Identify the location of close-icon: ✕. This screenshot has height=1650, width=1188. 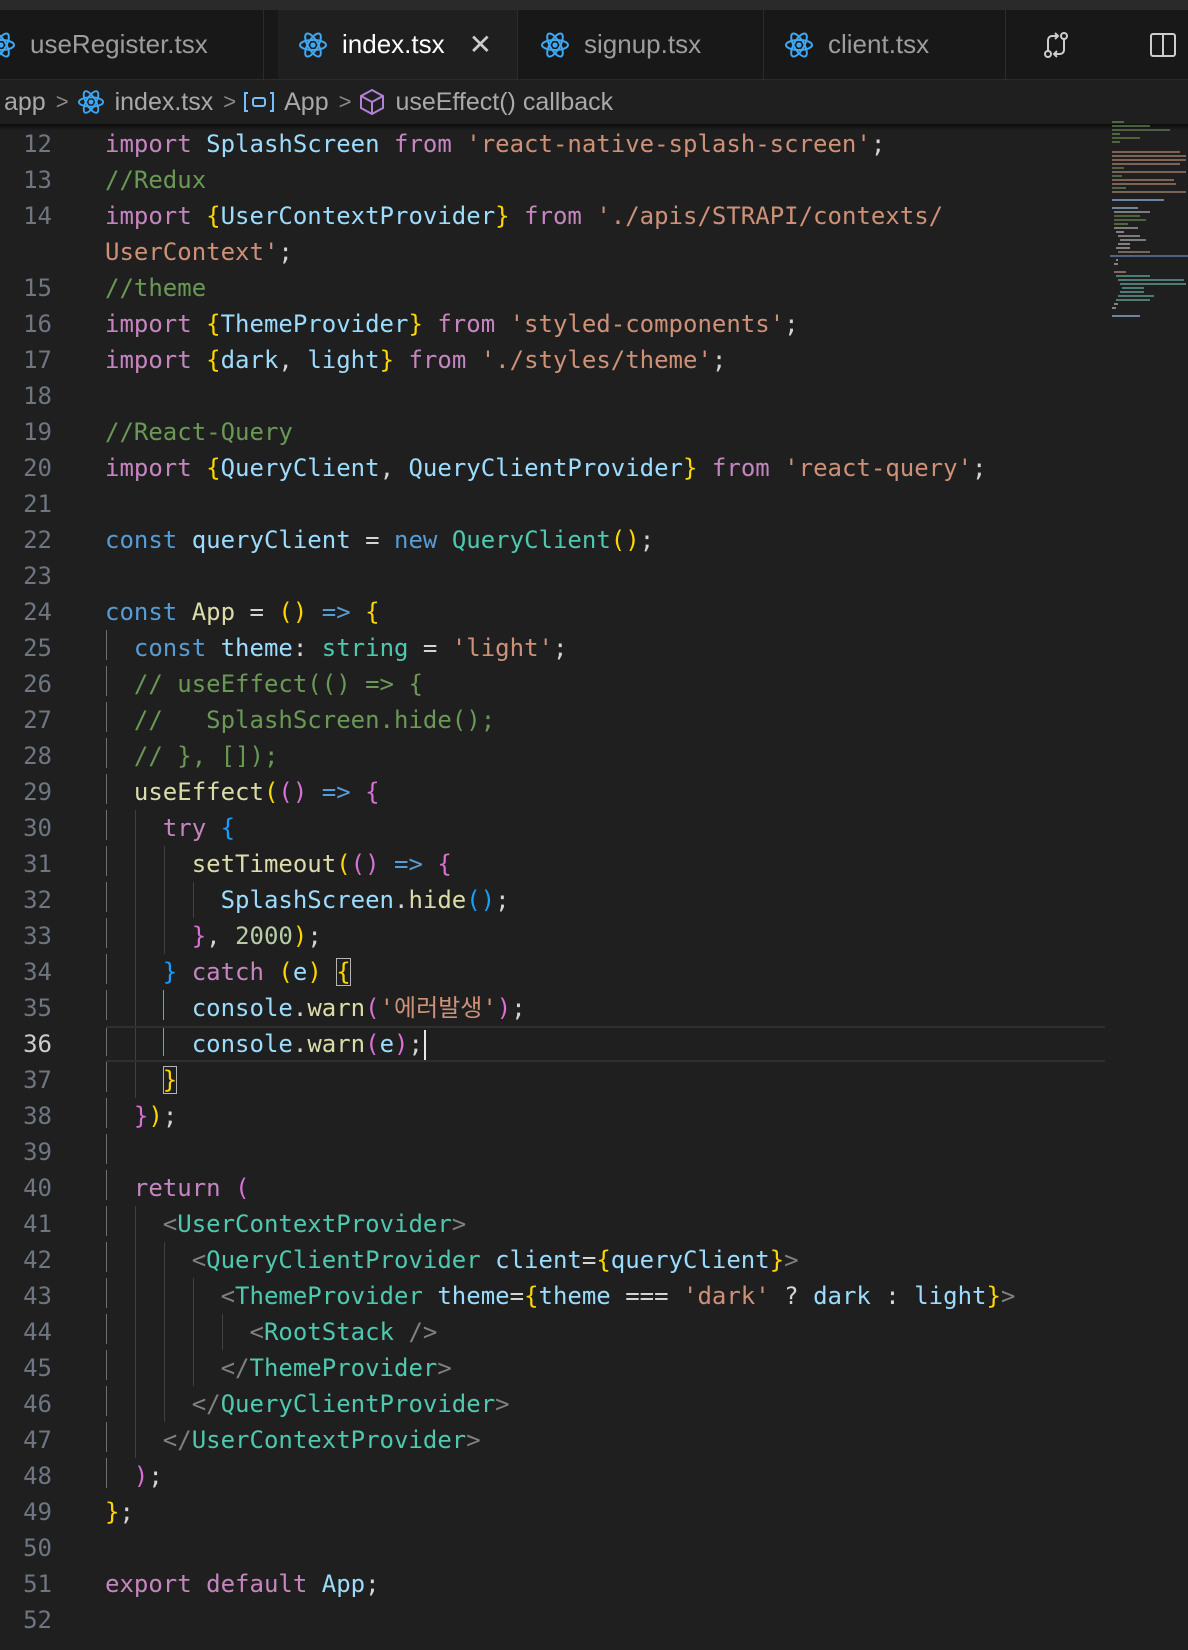
(480, 44).